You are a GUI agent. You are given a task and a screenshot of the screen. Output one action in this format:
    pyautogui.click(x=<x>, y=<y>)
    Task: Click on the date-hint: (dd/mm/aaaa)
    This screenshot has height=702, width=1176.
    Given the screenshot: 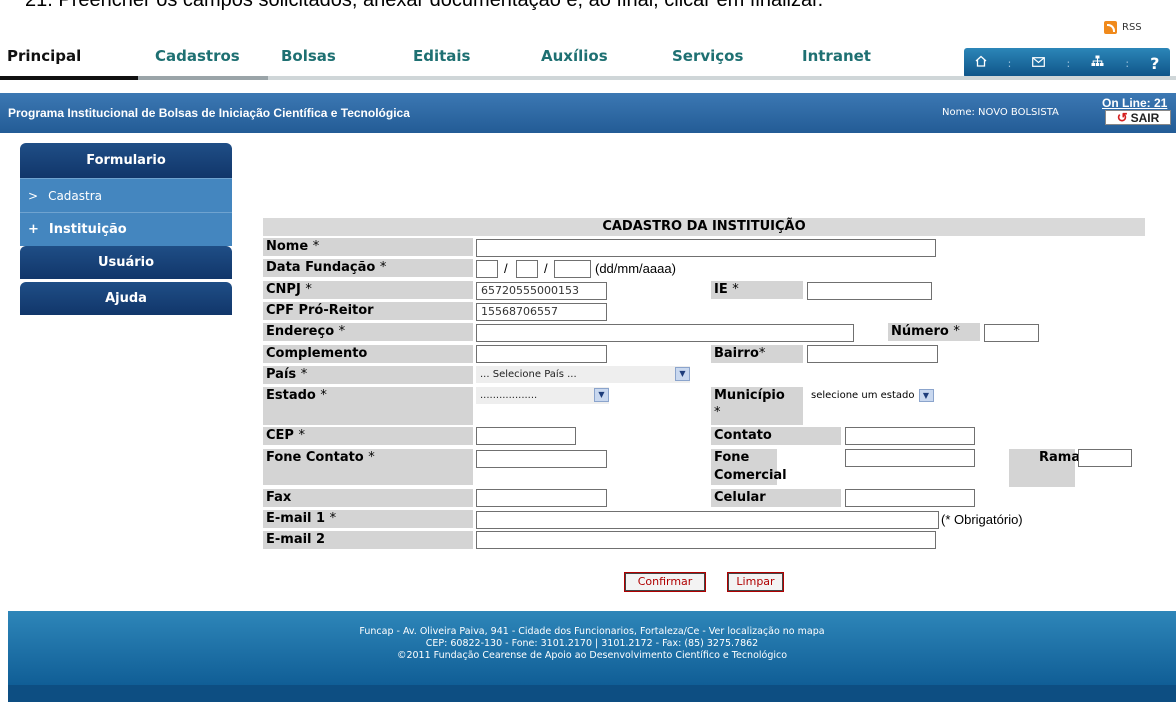 What is the action you would take?
    pyautogui.click(x=635, y=268)
    